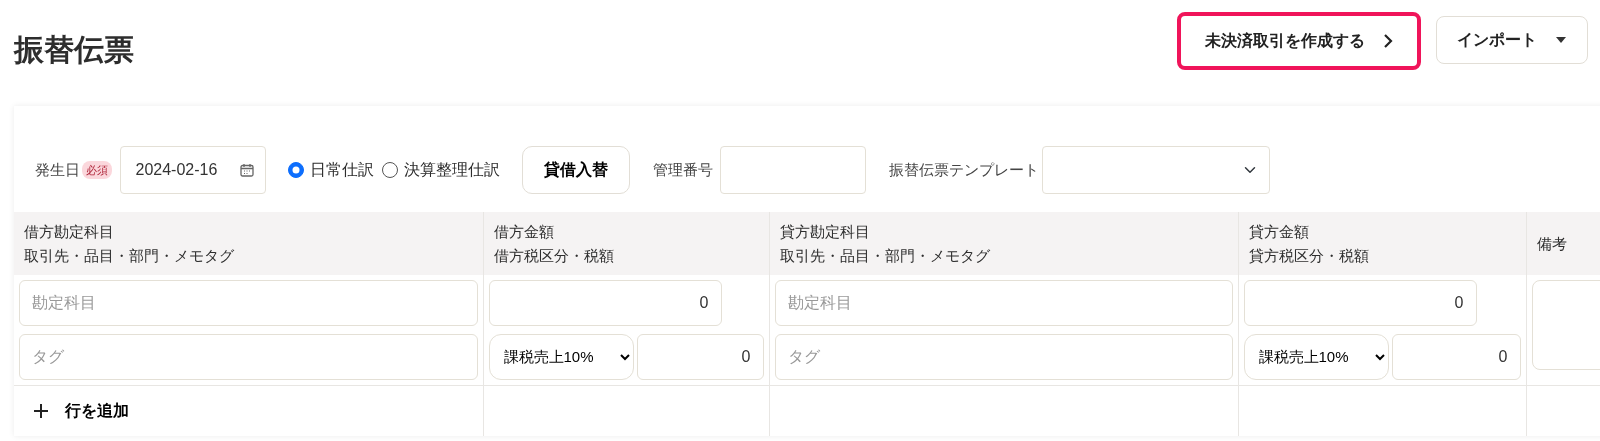 This screenshot has height=441, width=1600. What do you see at coordinates (1512, 40) in the screenshot?
I see `import-dropdown: インポート` at bounding box center [1512, 40].